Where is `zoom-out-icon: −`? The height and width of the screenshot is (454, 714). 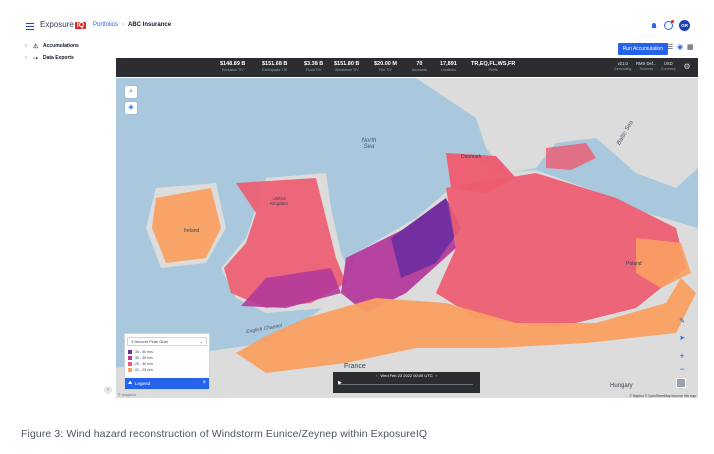
zoom-out-icon: − is located at coordinates (682, 369).